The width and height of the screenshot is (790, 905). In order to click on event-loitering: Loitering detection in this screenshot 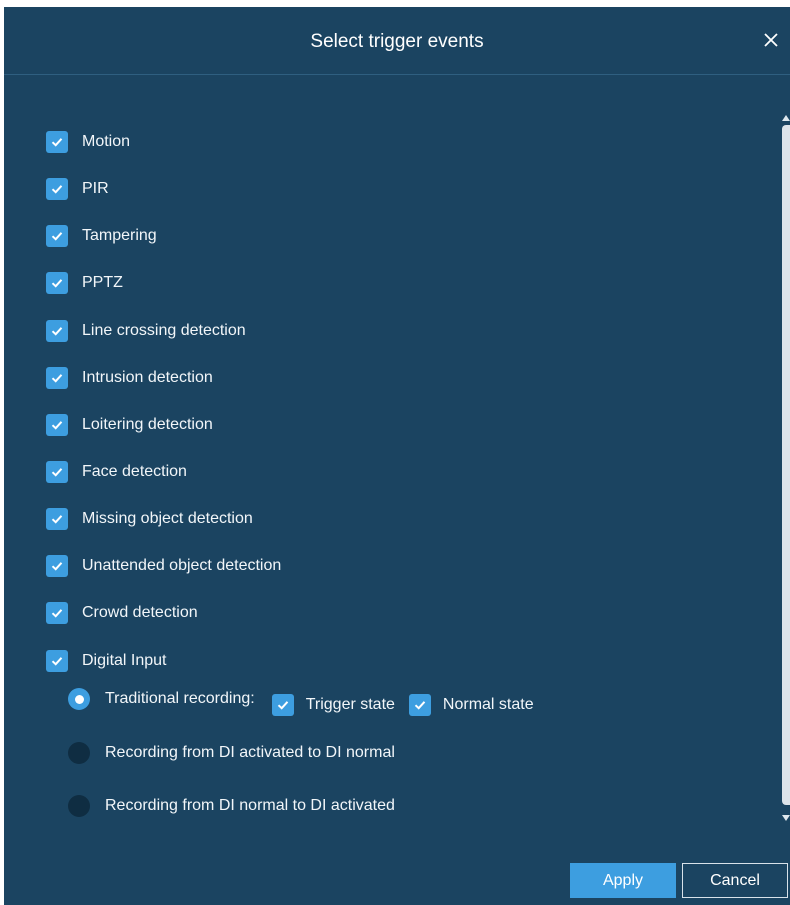, I will do `click(129, 425)`.